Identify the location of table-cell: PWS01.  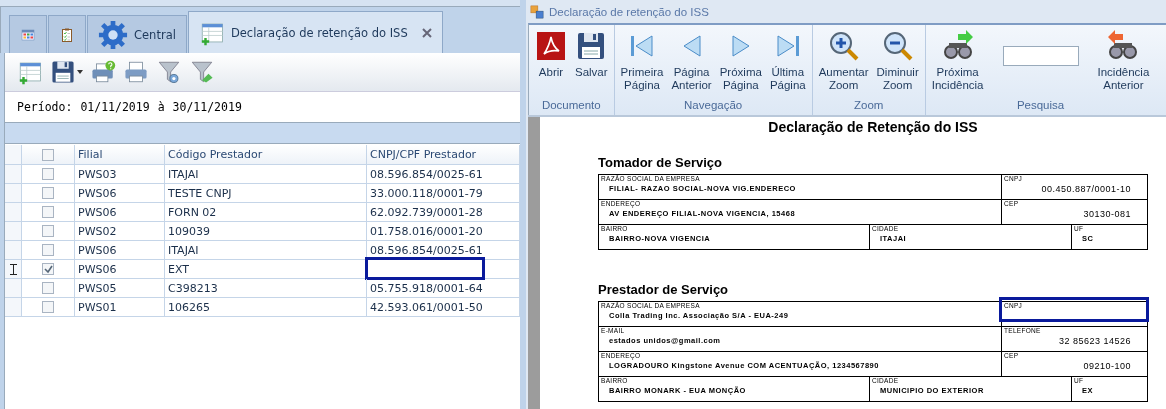
(120, 307).